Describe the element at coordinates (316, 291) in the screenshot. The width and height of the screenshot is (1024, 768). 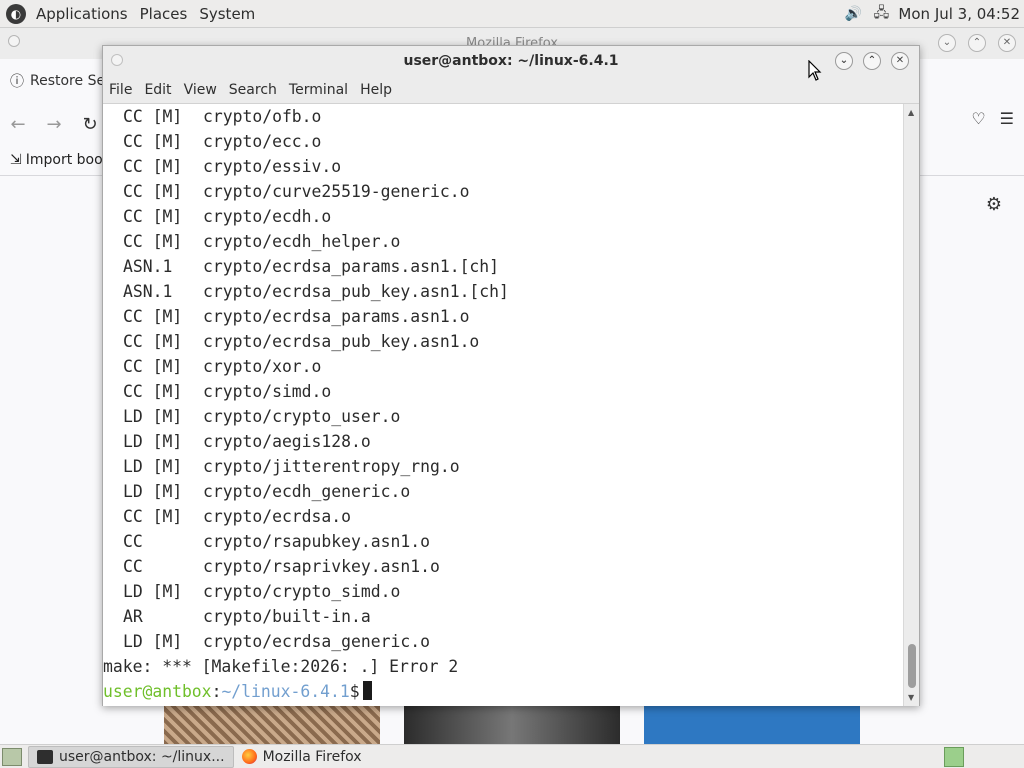
I see `output-line: ASN.1 crypto/ecrdsa_pub_key.asn1.[ch]` at that location.